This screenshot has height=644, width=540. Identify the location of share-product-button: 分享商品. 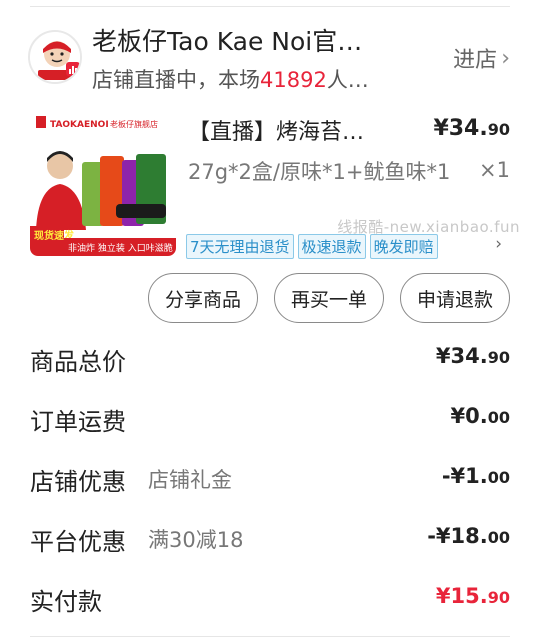
(202, 298).